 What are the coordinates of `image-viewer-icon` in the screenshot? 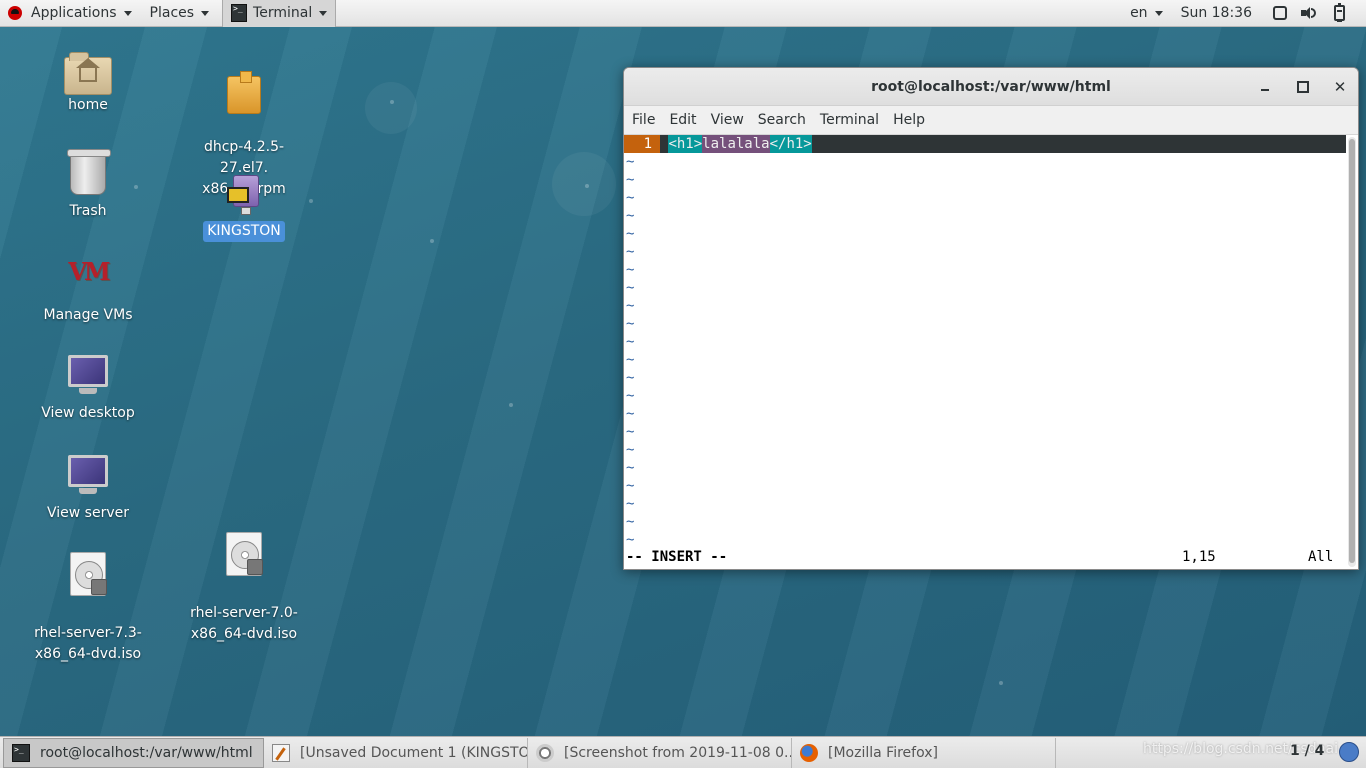 It's located at (545, 752).